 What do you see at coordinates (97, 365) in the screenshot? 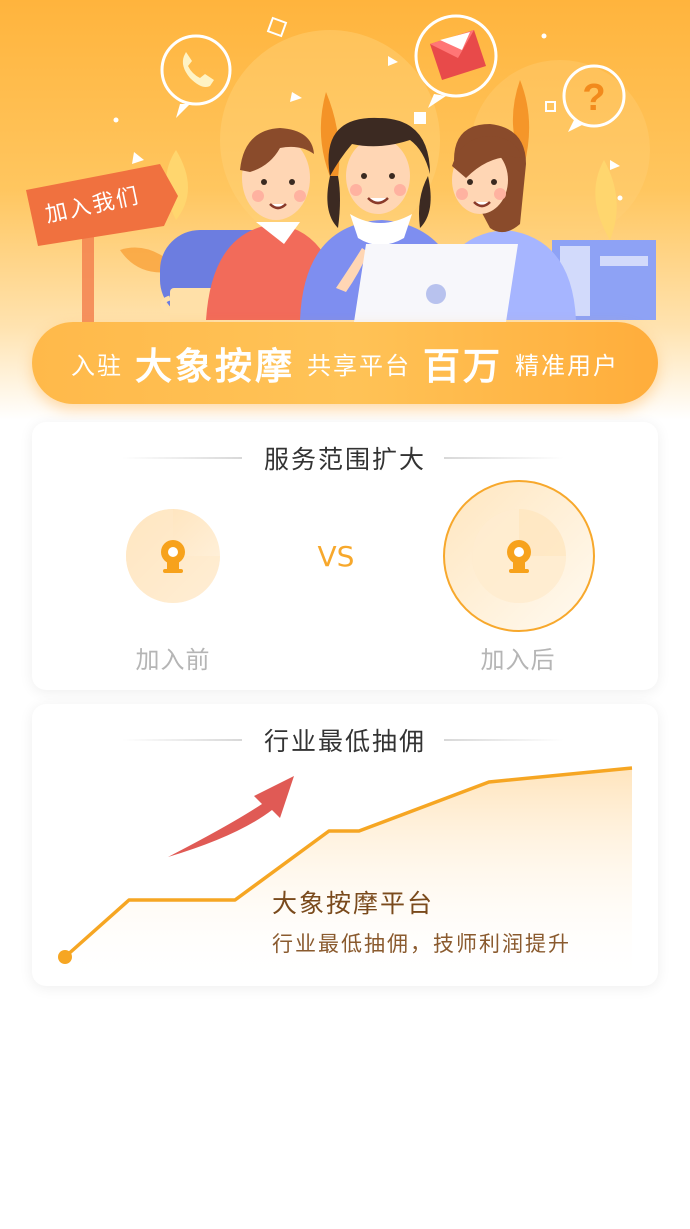
I see `banner-text-1: 入驻` at bounding box center [97, 365].